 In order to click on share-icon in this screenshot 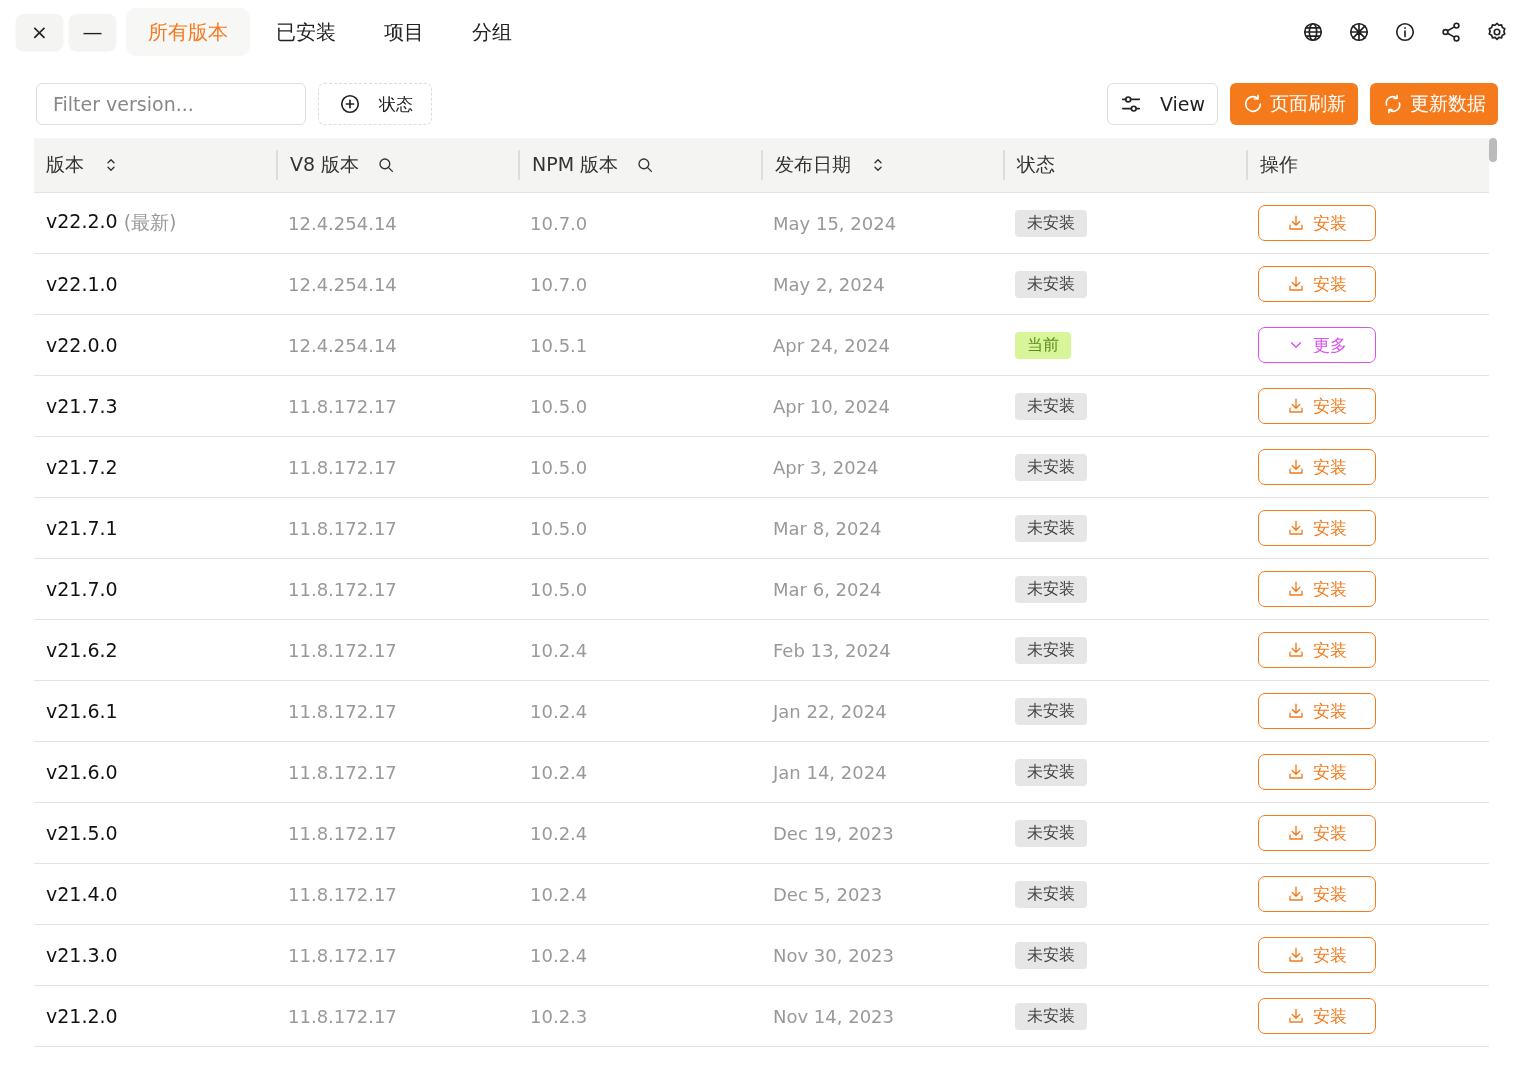, I will do `click(1451, 32)`.